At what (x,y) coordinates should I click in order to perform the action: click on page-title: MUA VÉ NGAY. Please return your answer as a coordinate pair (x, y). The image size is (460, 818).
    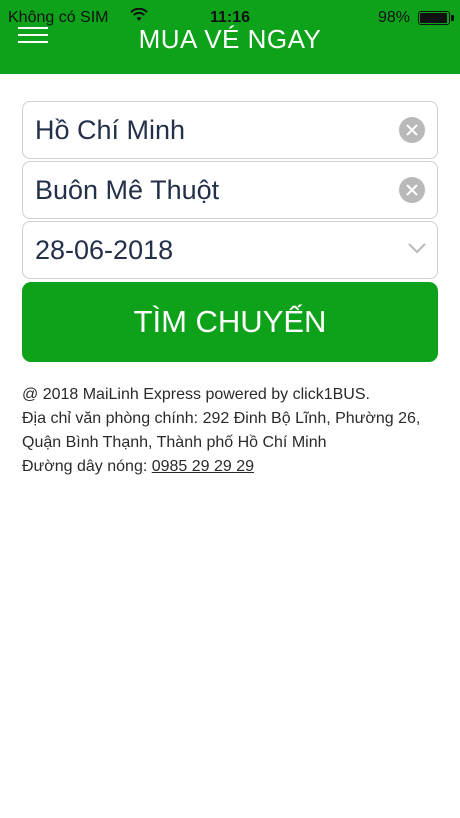
    Looking at the image, I should click on (230, 39).